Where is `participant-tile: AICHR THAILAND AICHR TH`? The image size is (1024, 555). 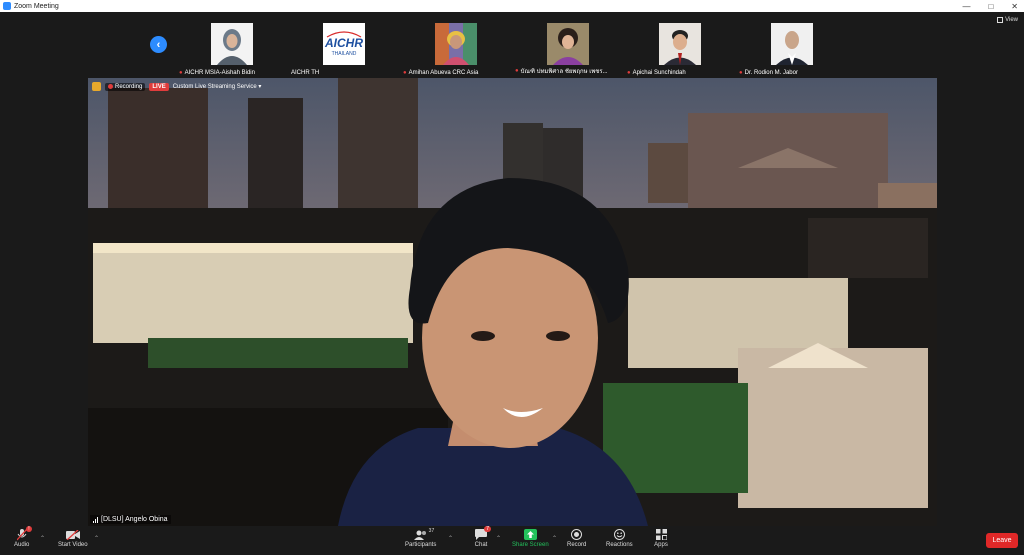
participant-tile: AICHR THAILAND AICHR TH is located at coordinates (343, 45).